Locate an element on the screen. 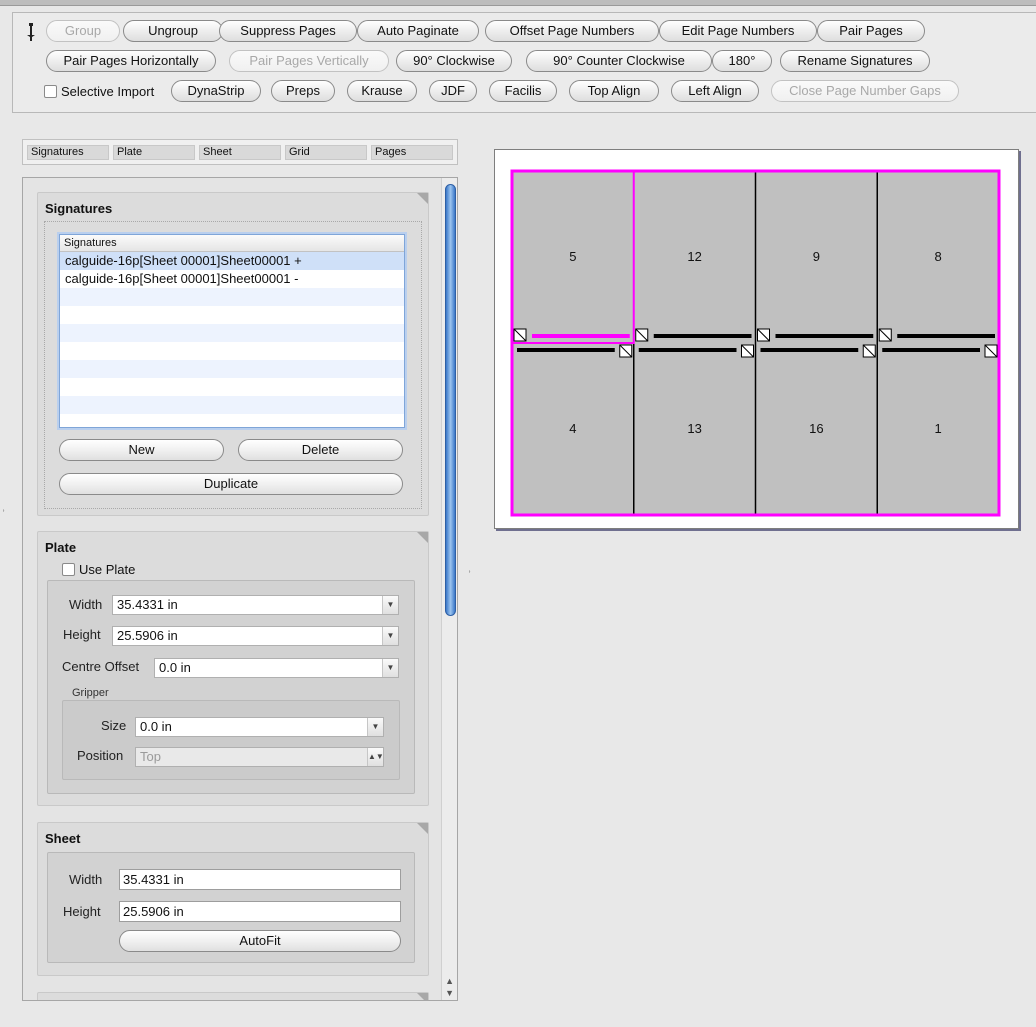  scroll-up-icon: ▲ is located at coordinates (449, 981).